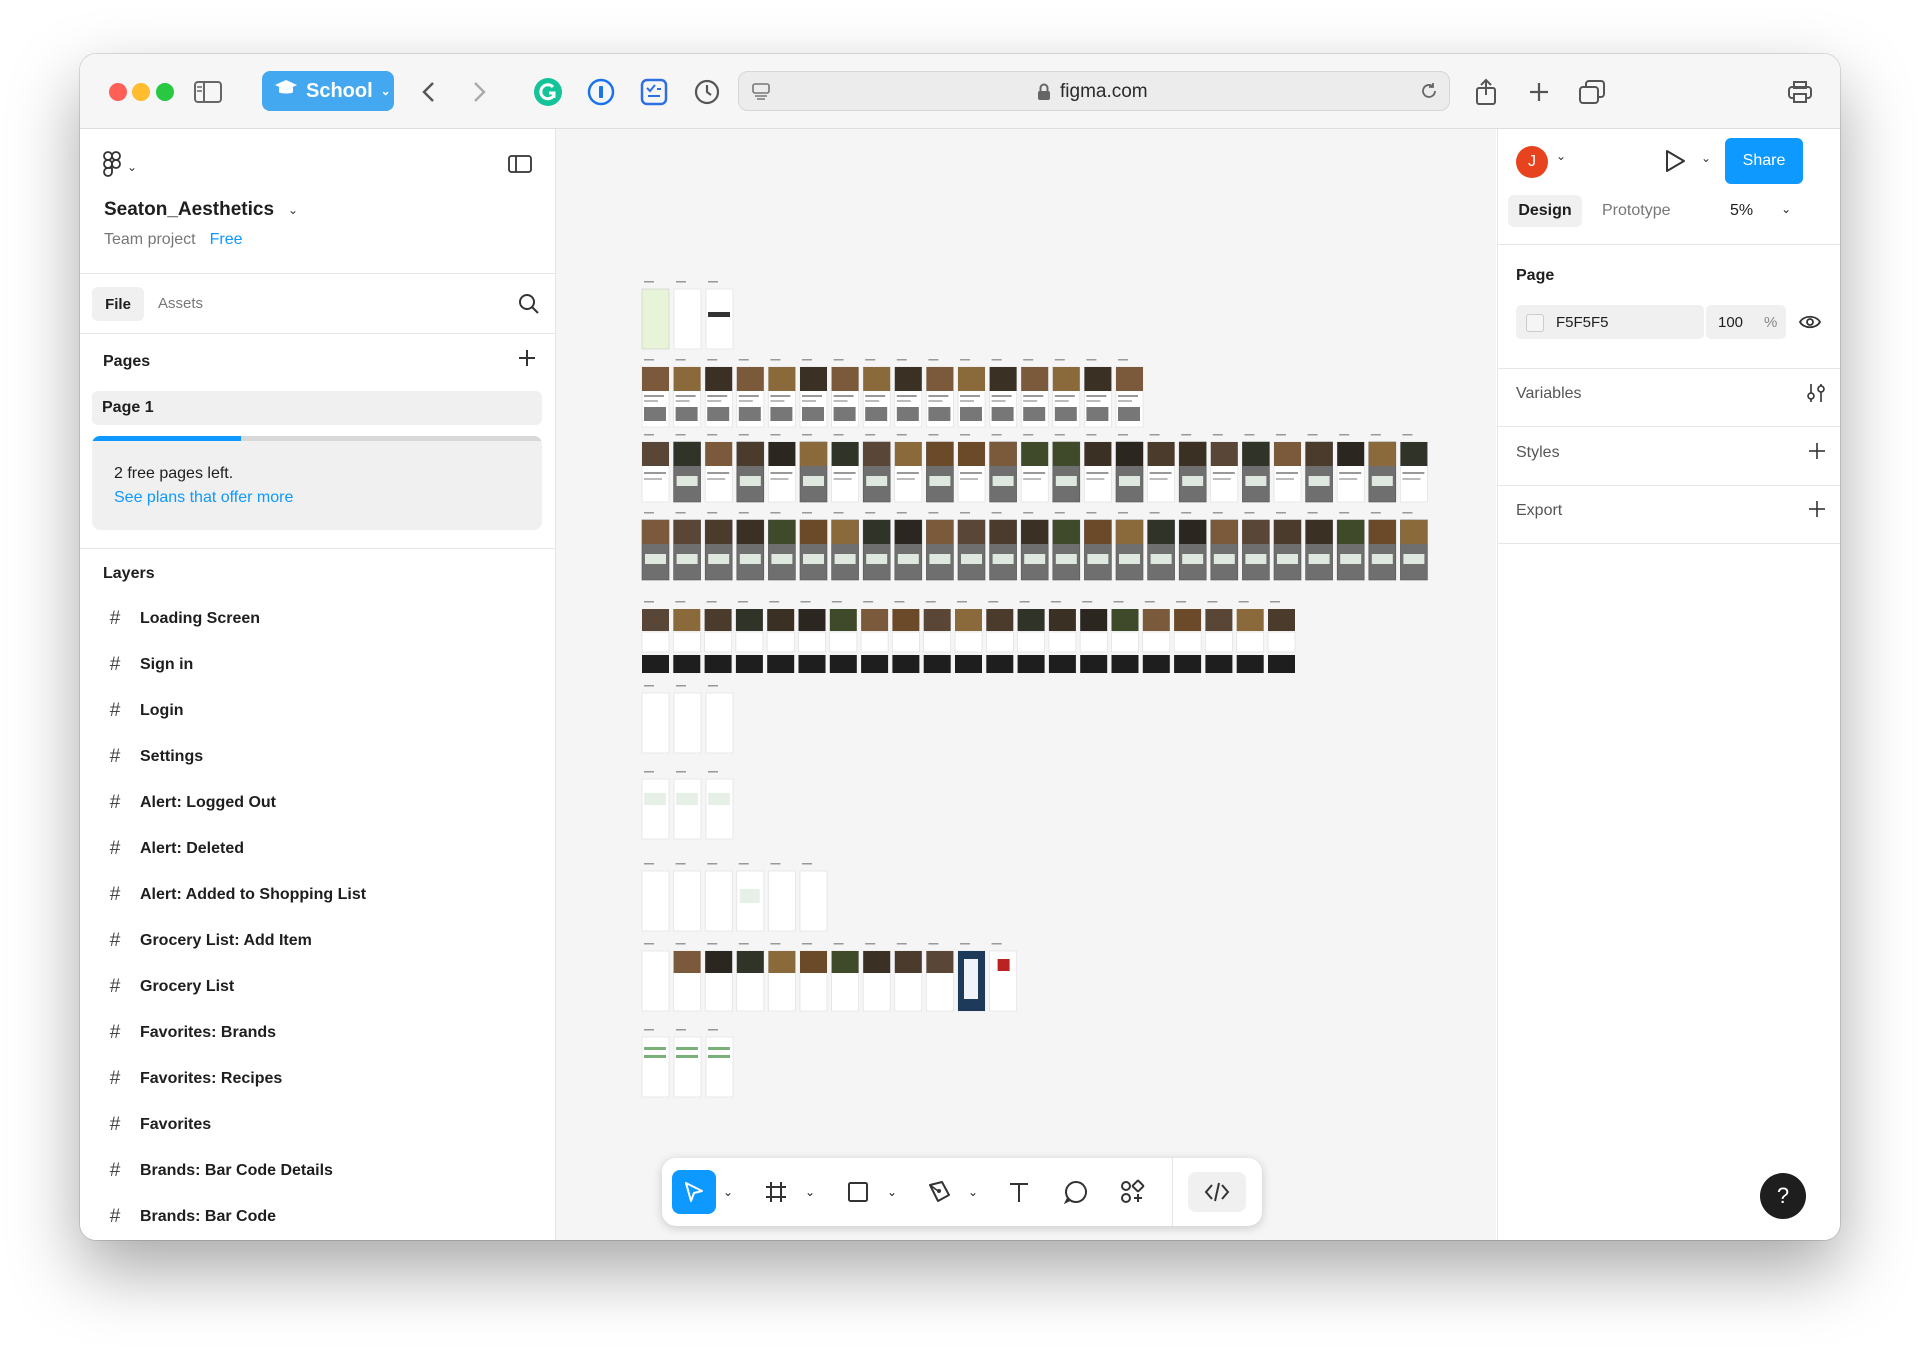 This screenshot has height=1347, width=1920. I want to click on resources-tool-icon, so click(1132, 1192).